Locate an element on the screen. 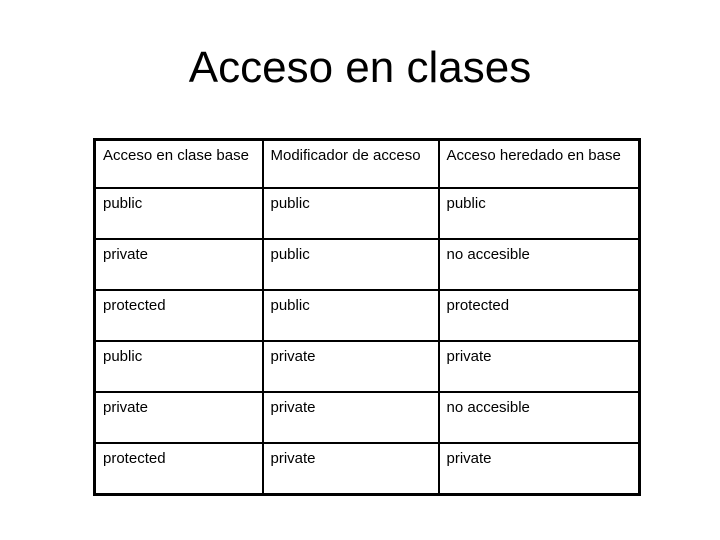 Image resolution: width=720 pixels, height=540 pixels. table-row: private private no accesible is located at coordinates (367, 417).